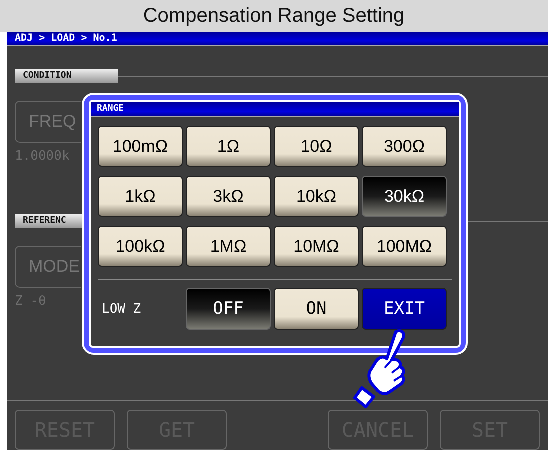  Describe the element at coordinates (404, 246) in the screenshot. I see `range-button: 100MΩ` at that location.